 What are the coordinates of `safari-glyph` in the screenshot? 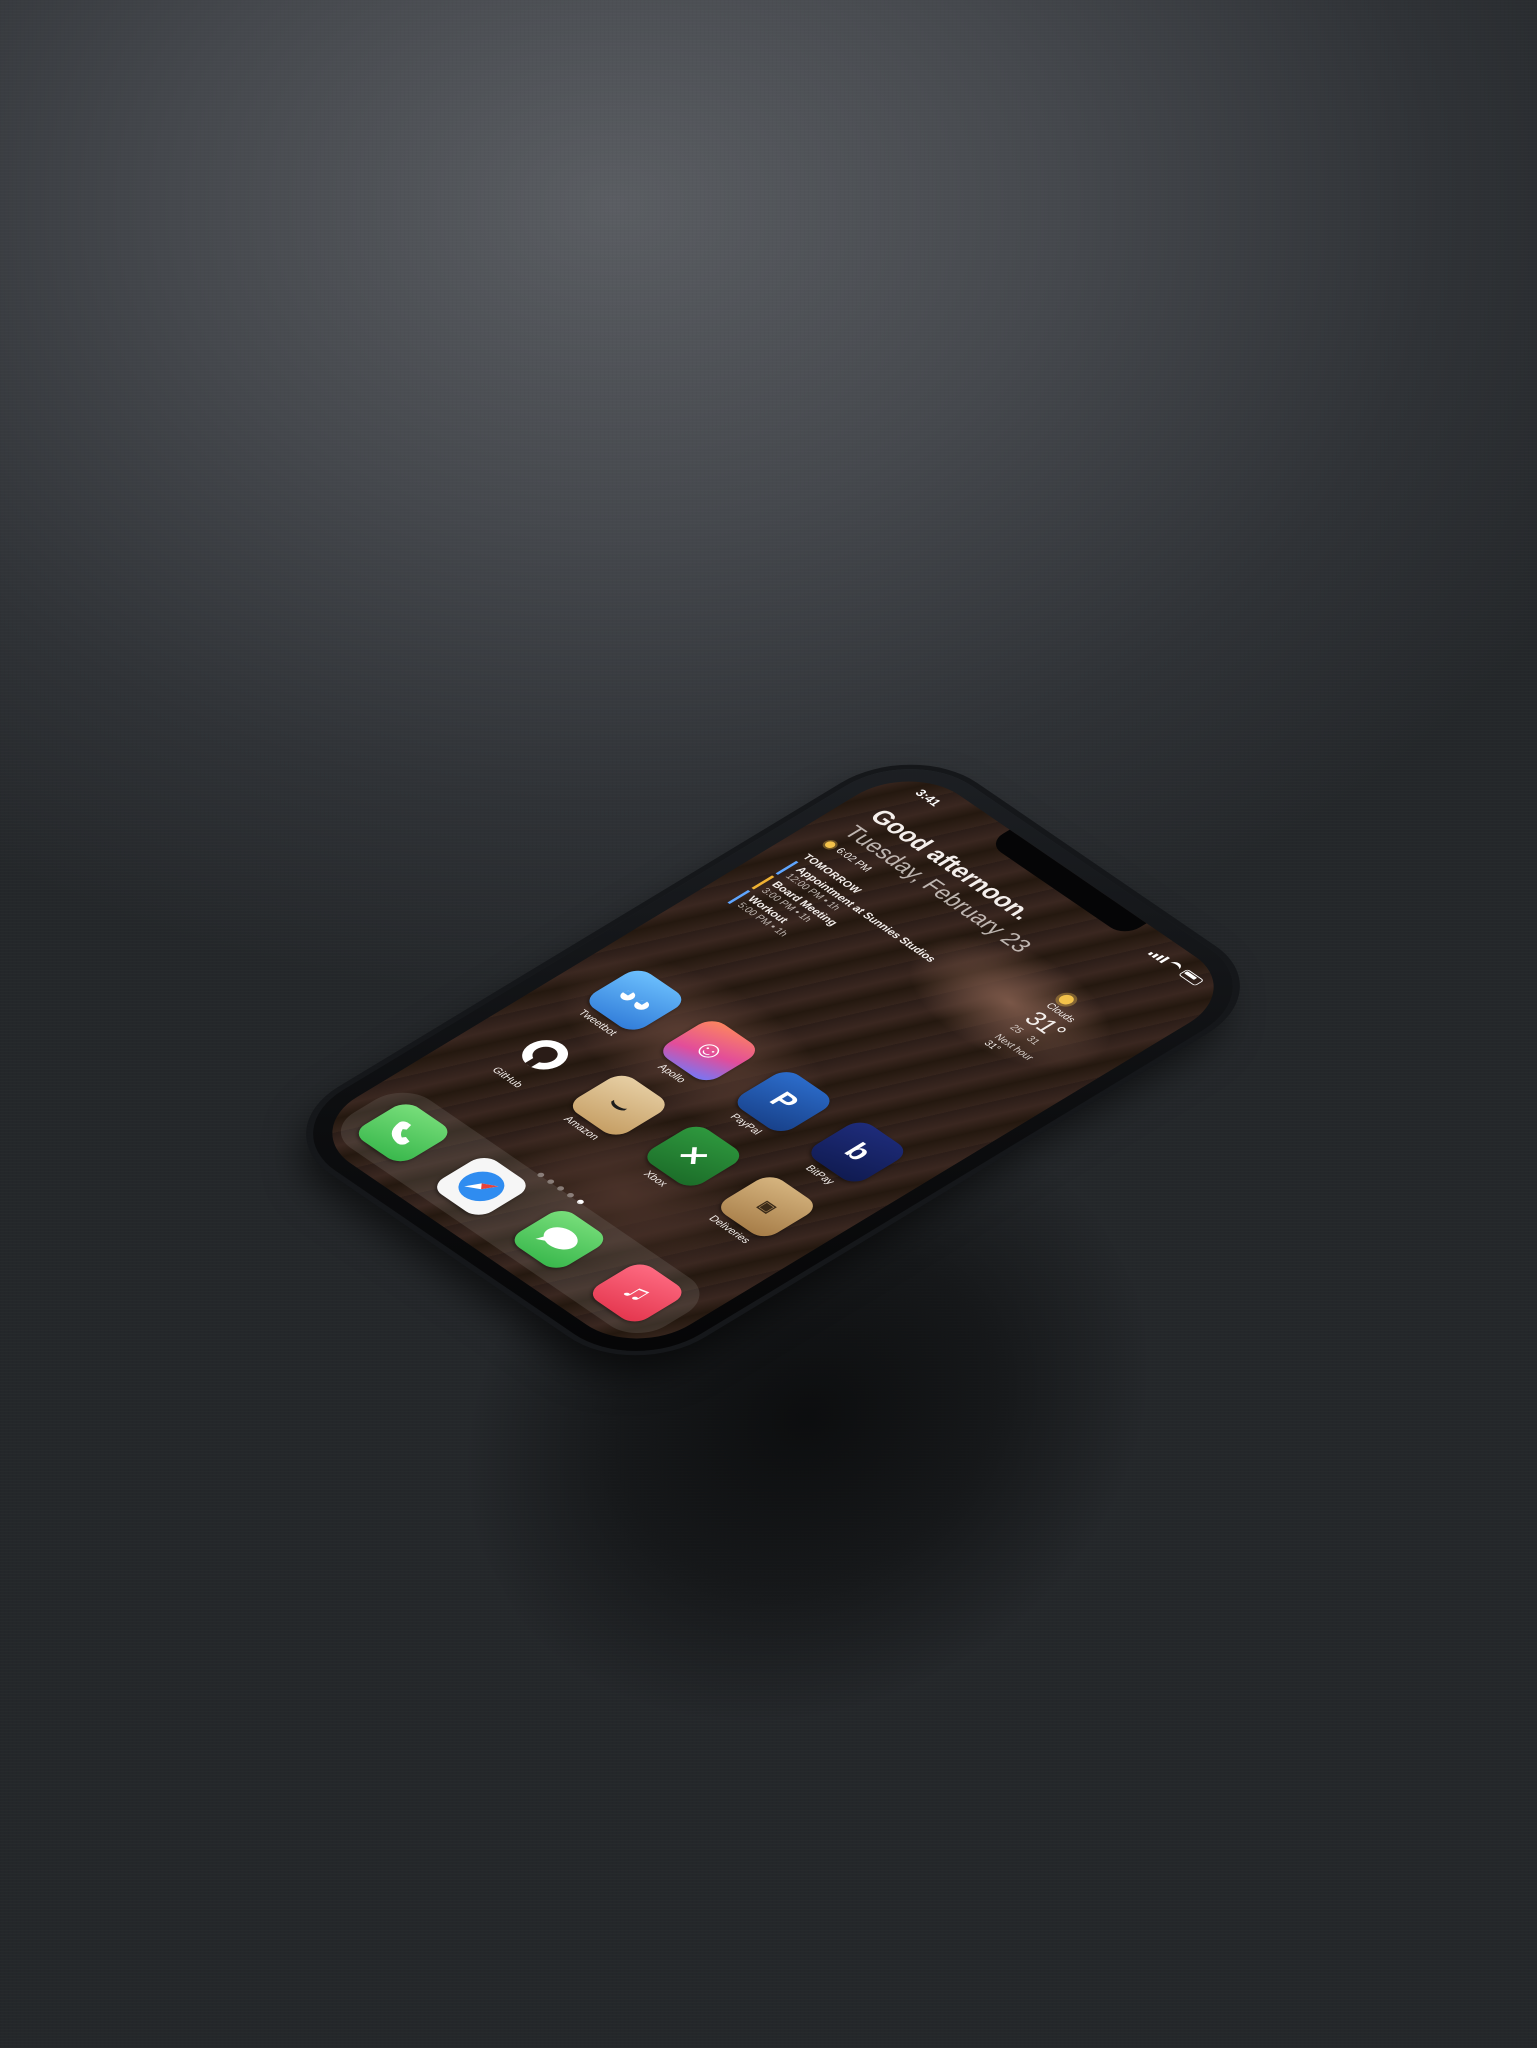 It's located at (481, 1186).